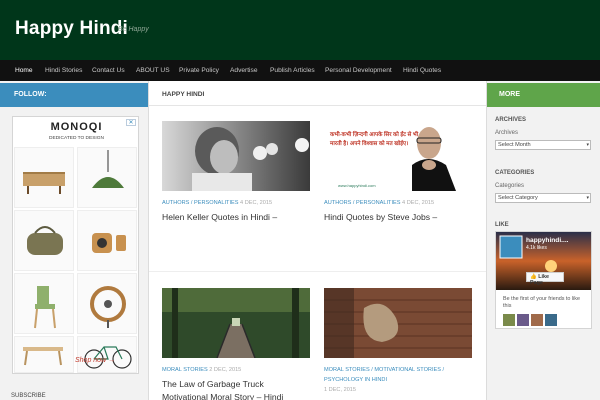 This screenshot has height=400, width=600. What do you see at coordinates (76, 127) in the screenshot?
I see `ad-logo: MONOQI` at bounding box center [76, 127].